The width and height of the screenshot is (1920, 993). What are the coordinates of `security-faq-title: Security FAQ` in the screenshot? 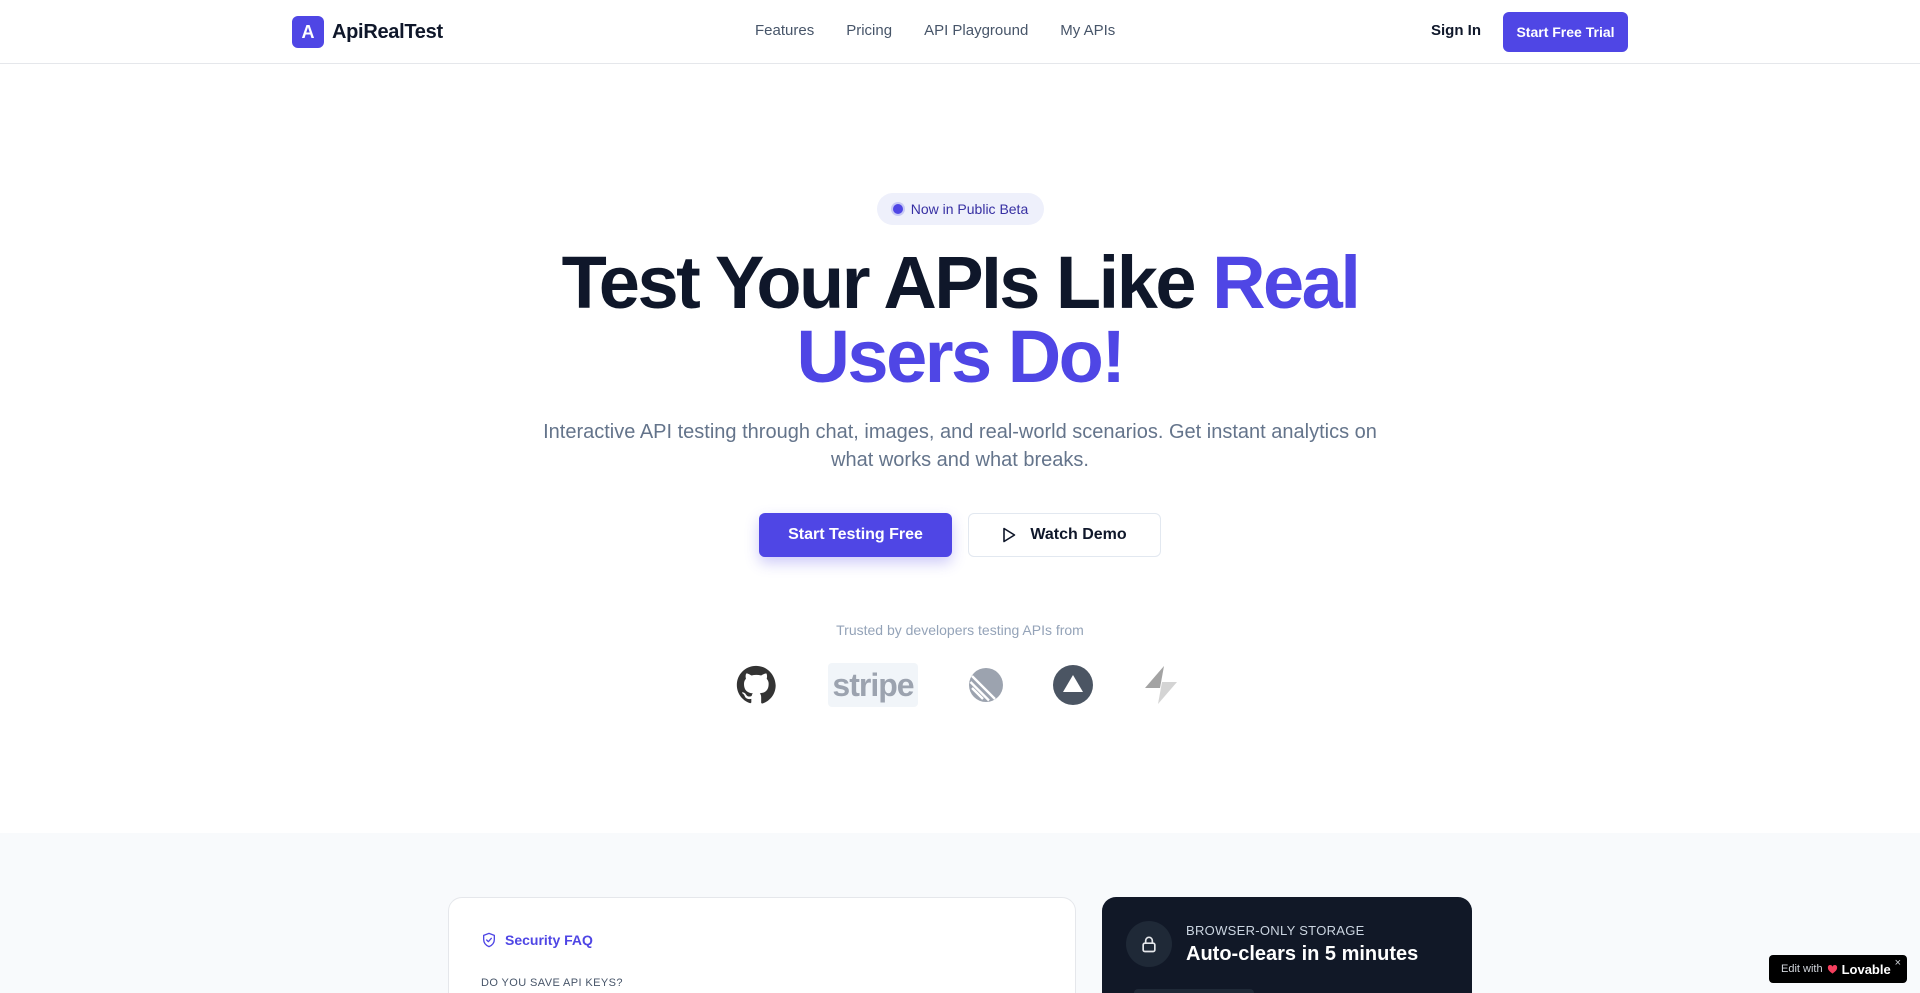 It's located at (549, 940).